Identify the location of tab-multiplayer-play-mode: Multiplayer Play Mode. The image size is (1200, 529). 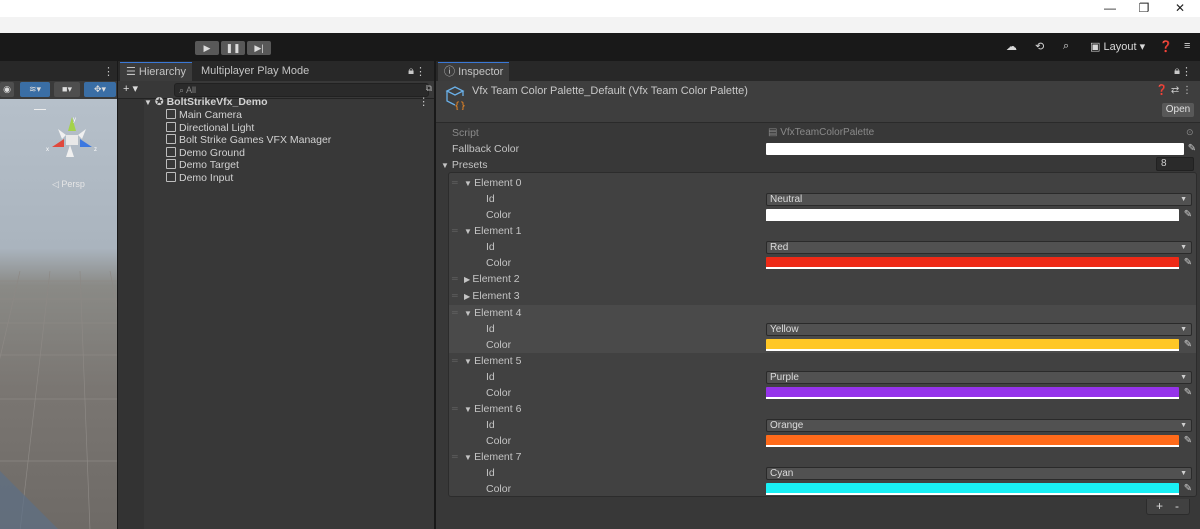
(255, 71).